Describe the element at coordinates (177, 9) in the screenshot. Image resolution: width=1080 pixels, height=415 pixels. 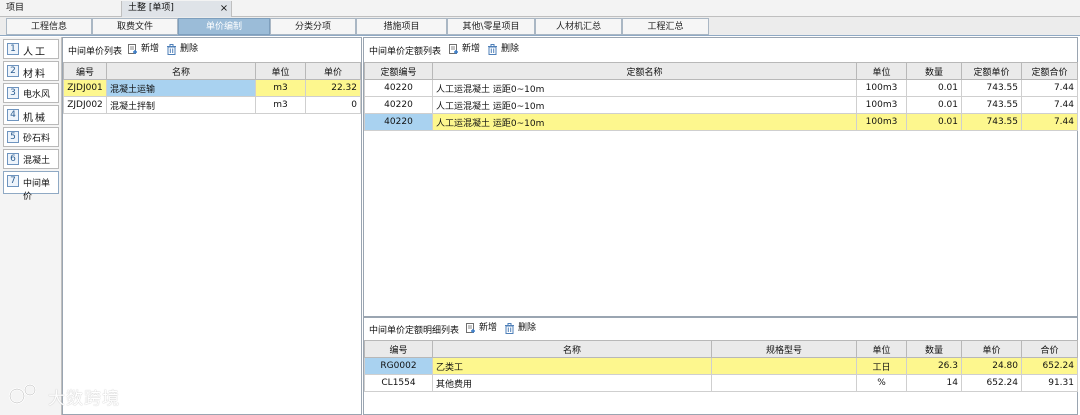
I see `window-tab-soil: 土整 [单项]` at that location.